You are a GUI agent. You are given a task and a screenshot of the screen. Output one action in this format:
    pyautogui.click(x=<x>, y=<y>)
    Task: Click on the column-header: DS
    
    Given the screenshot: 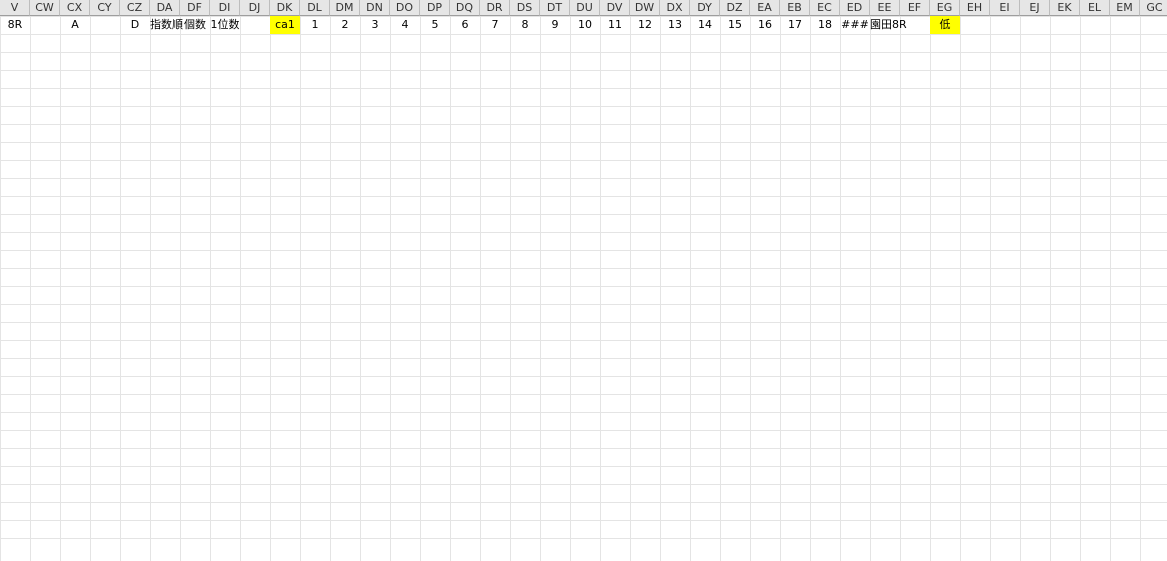 What is the action you would take?
    pyautogui.click(x=525, y=8)
    